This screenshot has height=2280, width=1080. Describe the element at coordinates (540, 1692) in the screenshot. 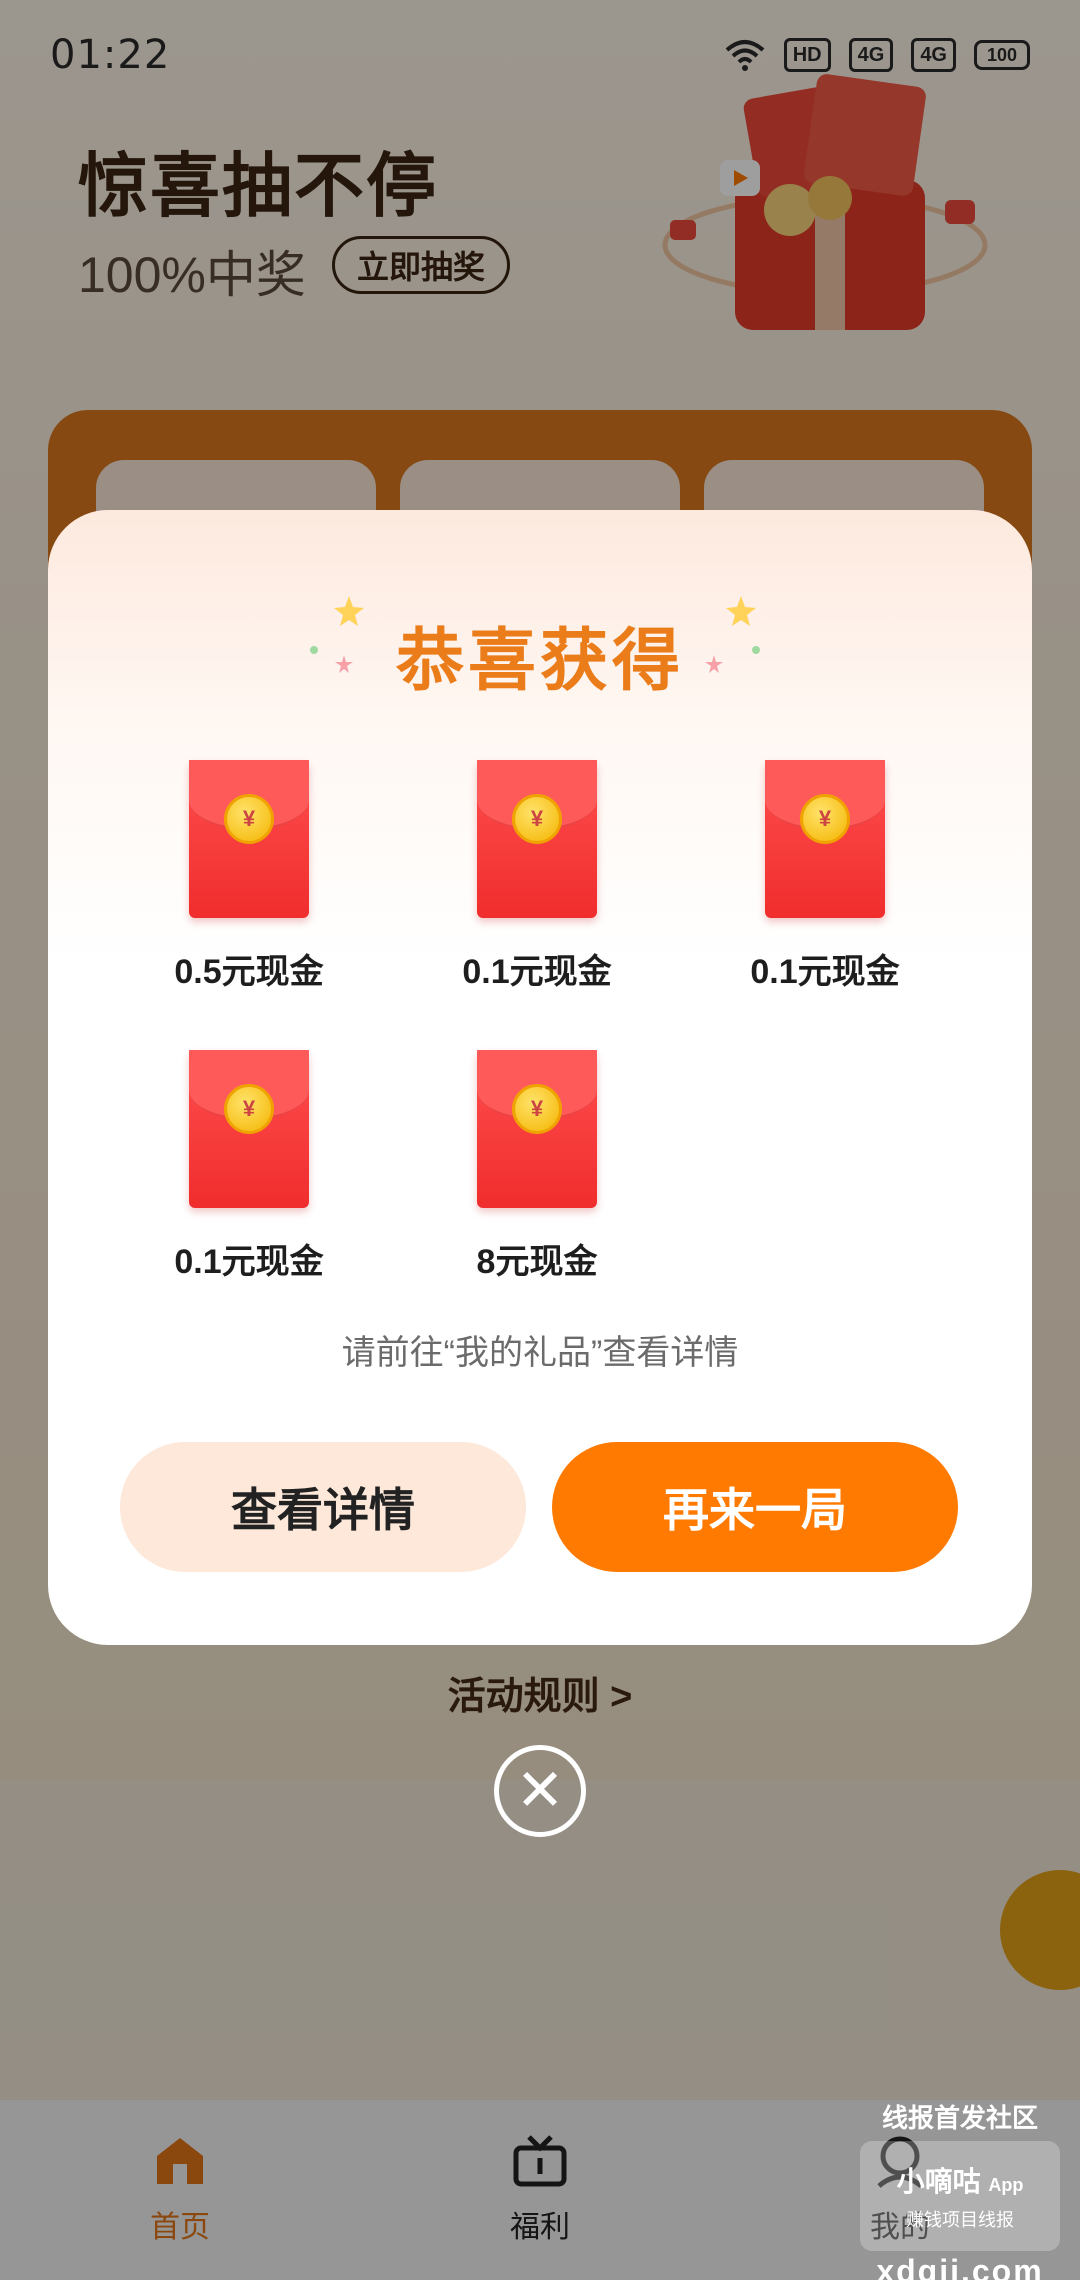

I see `activity-rules-link: 活动规则 >` at that location.